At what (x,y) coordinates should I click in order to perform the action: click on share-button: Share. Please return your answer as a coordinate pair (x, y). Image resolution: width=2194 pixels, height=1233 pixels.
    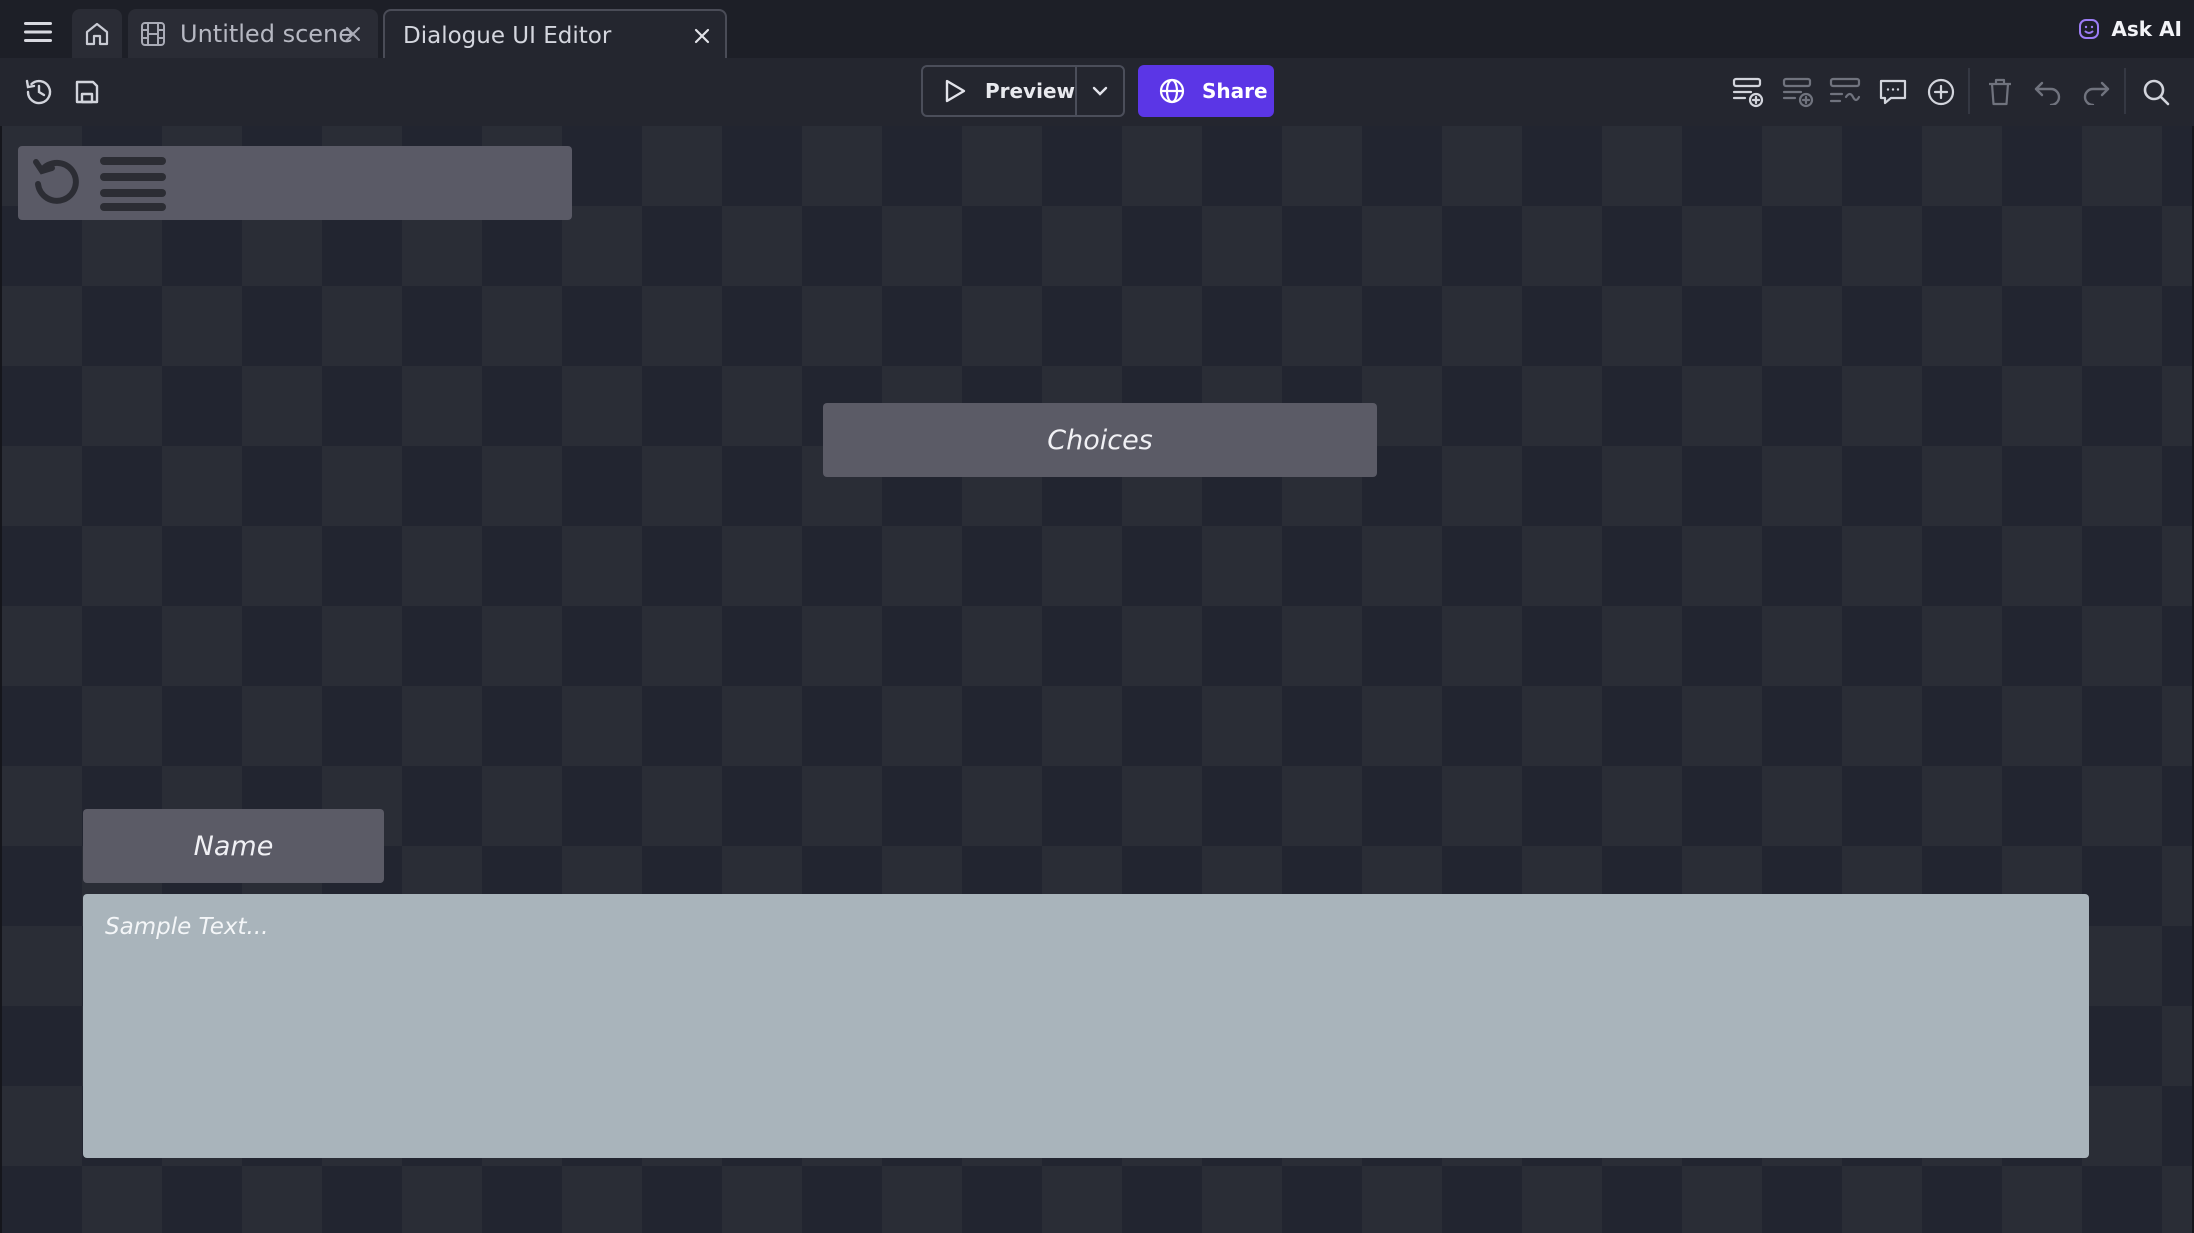
    Looking at the image, I should click on (1206, 91).